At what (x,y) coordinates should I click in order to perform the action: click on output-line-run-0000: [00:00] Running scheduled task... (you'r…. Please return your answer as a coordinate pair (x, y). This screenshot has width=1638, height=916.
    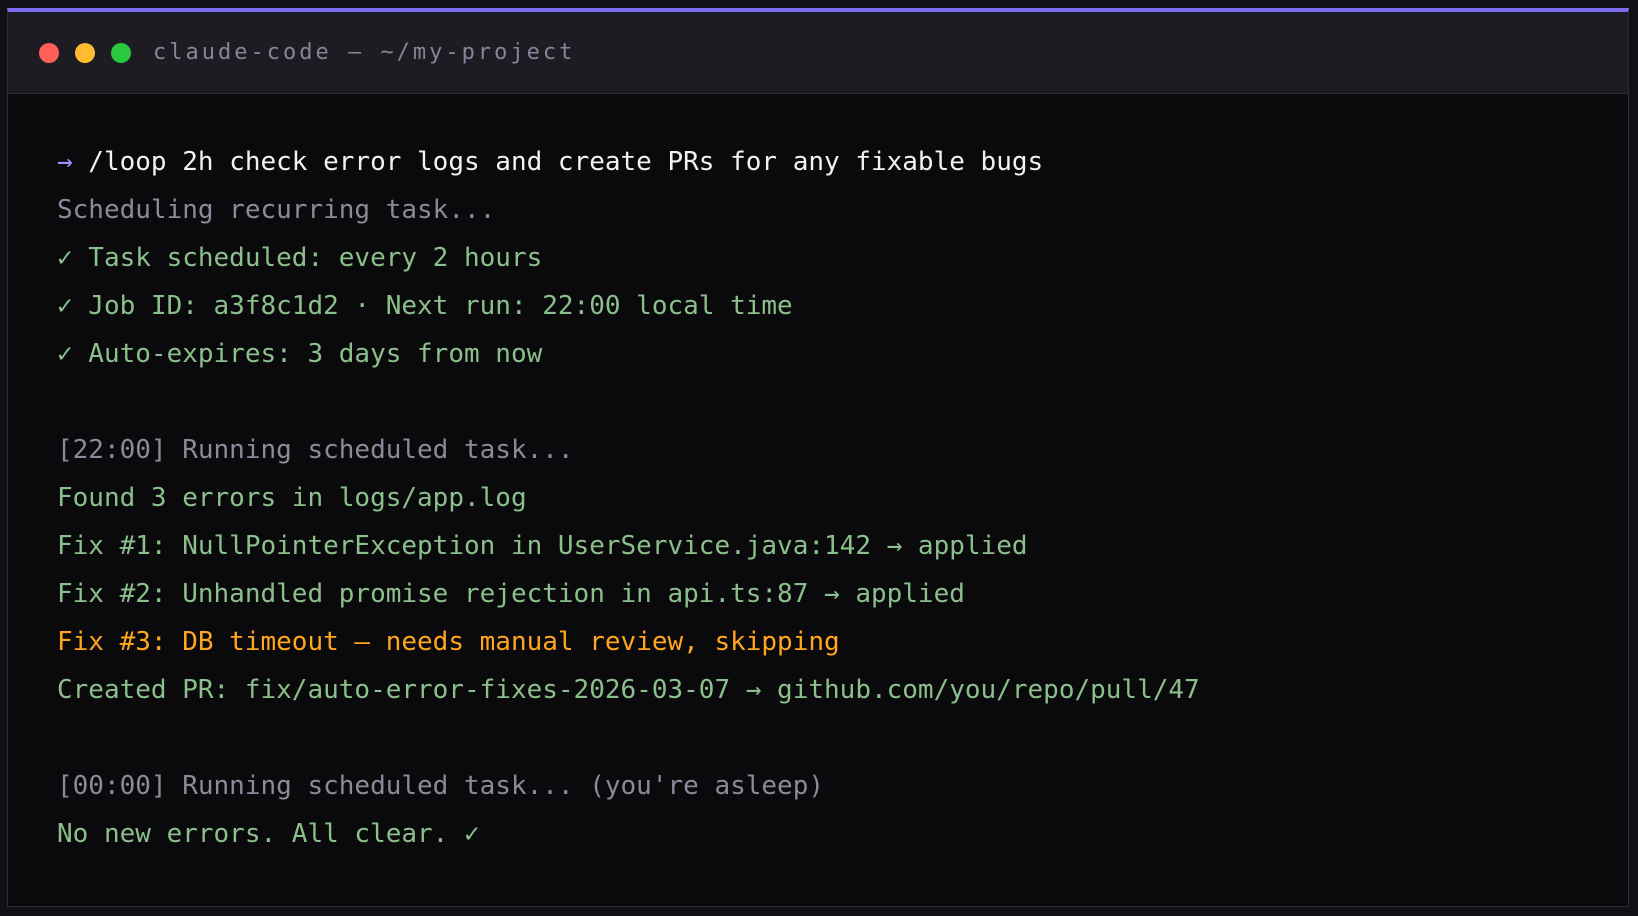
    Looking at the image, I should click on (441, 786).